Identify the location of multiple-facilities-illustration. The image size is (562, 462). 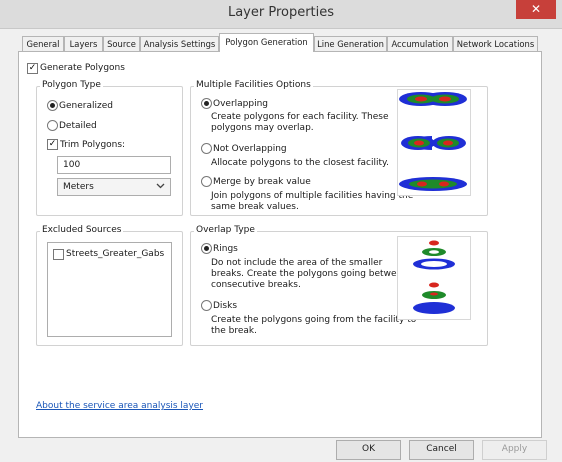
(434, 142).